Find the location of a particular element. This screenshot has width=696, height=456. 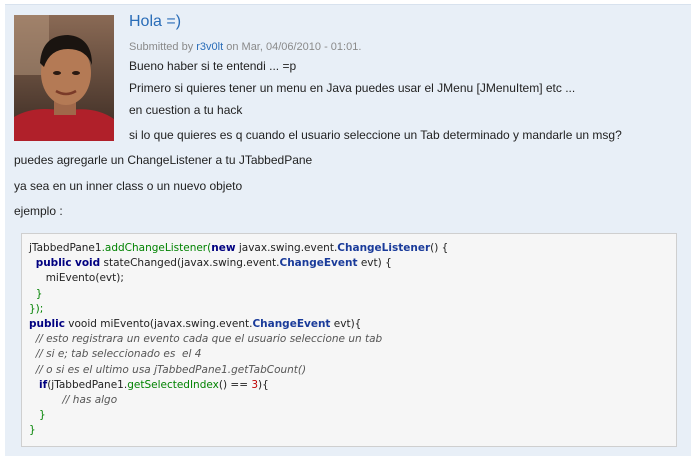

comment-paragraph: Bueno haber si te entendi ... =p is located at coordinates (213, 66).